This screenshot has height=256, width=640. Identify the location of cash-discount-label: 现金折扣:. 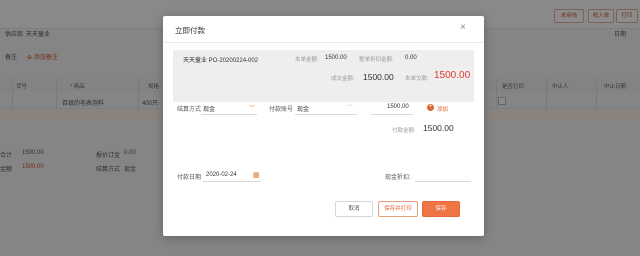
(398, 178).